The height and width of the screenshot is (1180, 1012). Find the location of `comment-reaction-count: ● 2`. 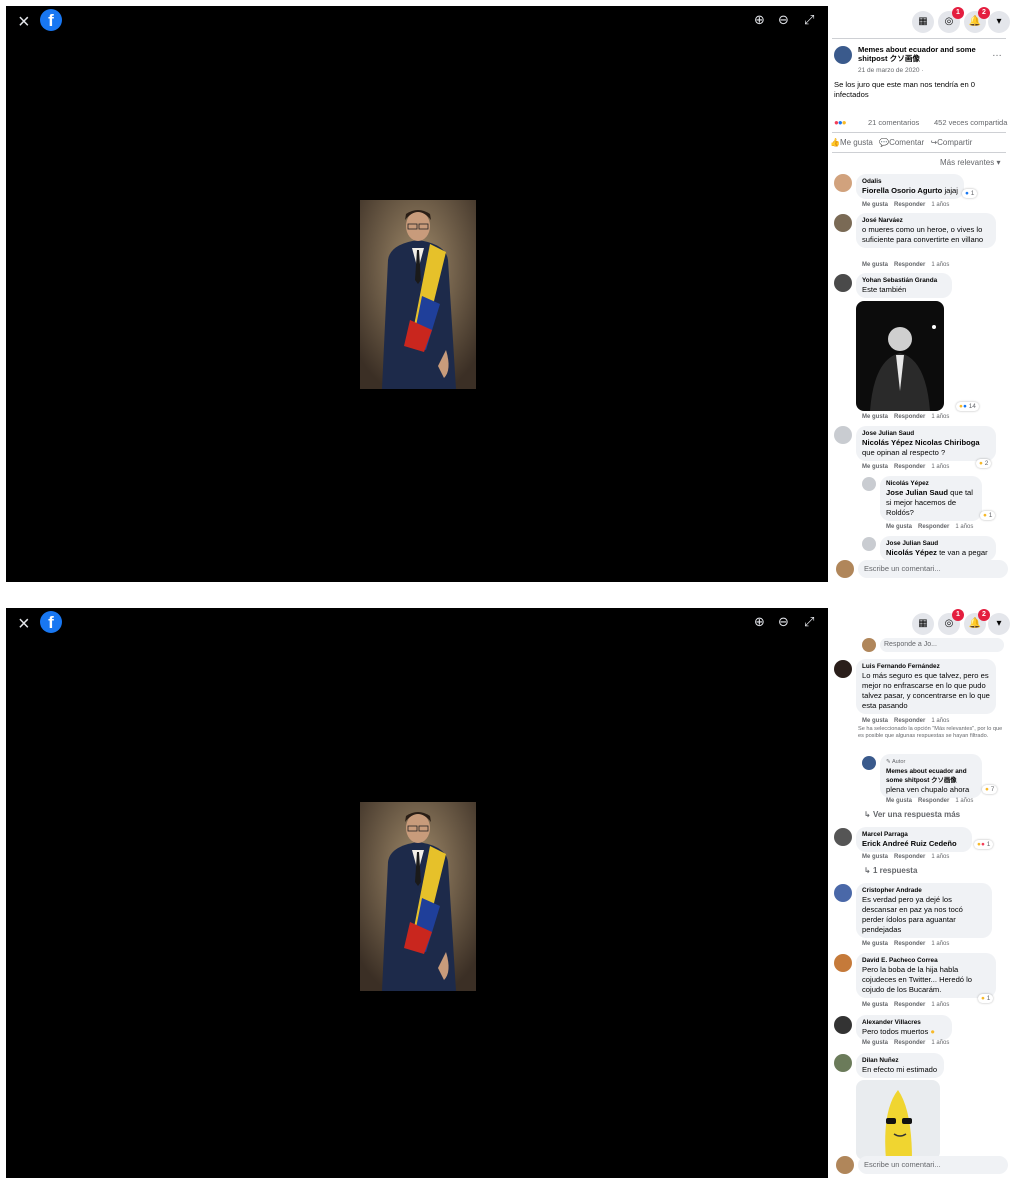

comment-reaction-count: ● 2 is located at coordinates (984, 463).